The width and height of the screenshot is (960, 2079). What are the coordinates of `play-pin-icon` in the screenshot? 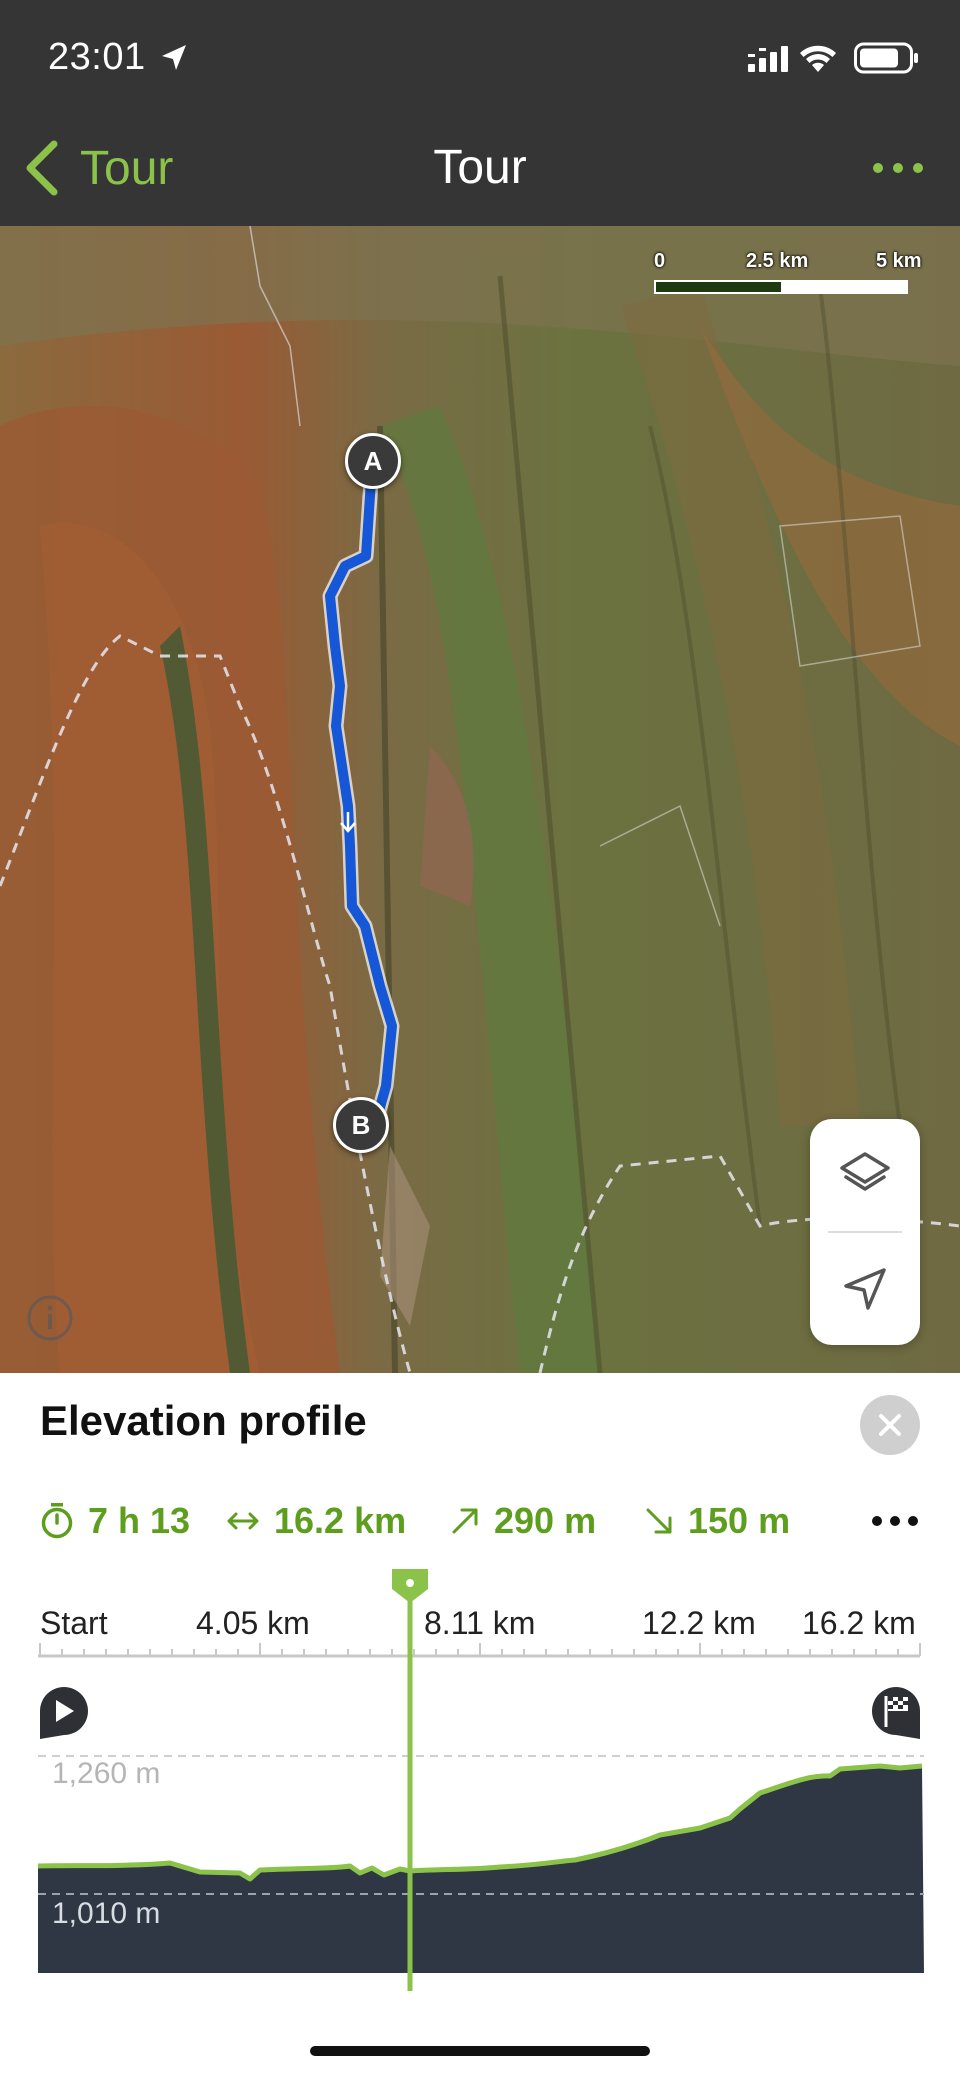 It's located at (64, 1713).